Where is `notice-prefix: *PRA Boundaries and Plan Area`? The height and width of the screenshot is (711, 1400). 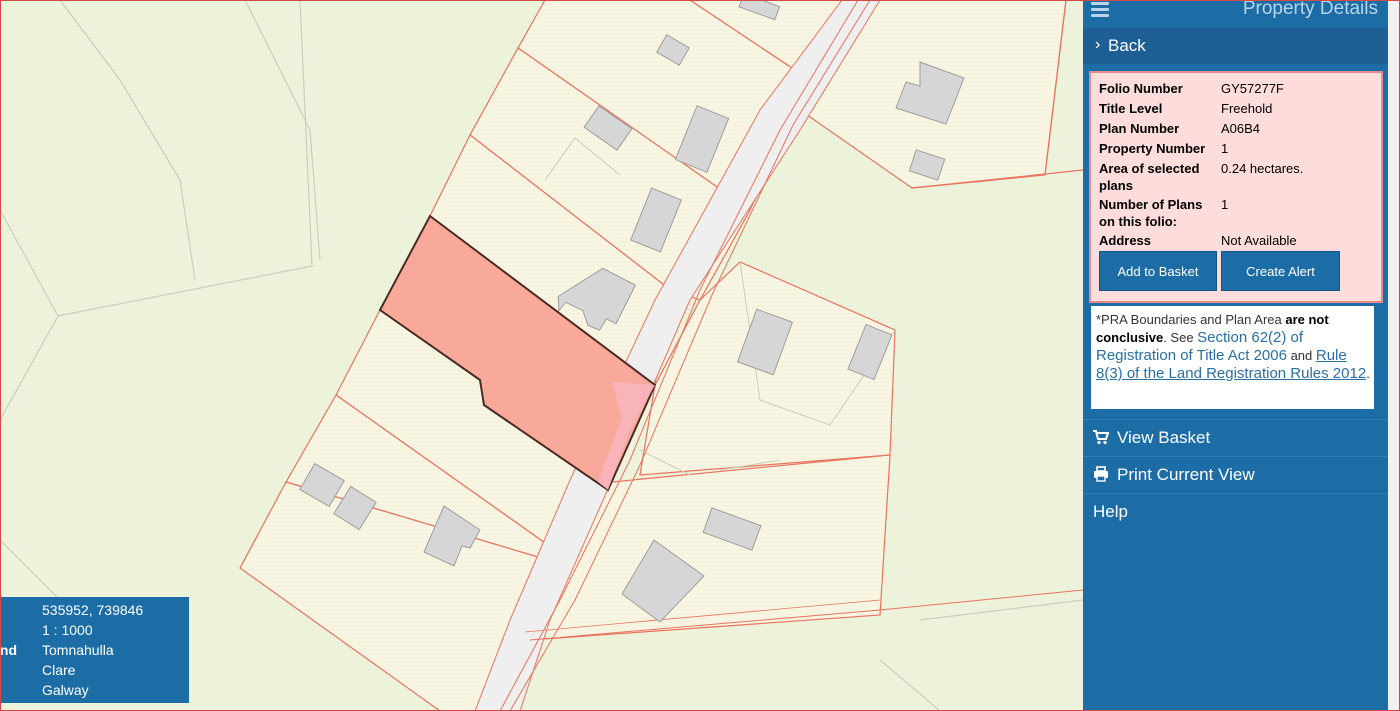 notice-prefix: *PRA Boundaries and Plan Area is located at coordinates (1191, 319).